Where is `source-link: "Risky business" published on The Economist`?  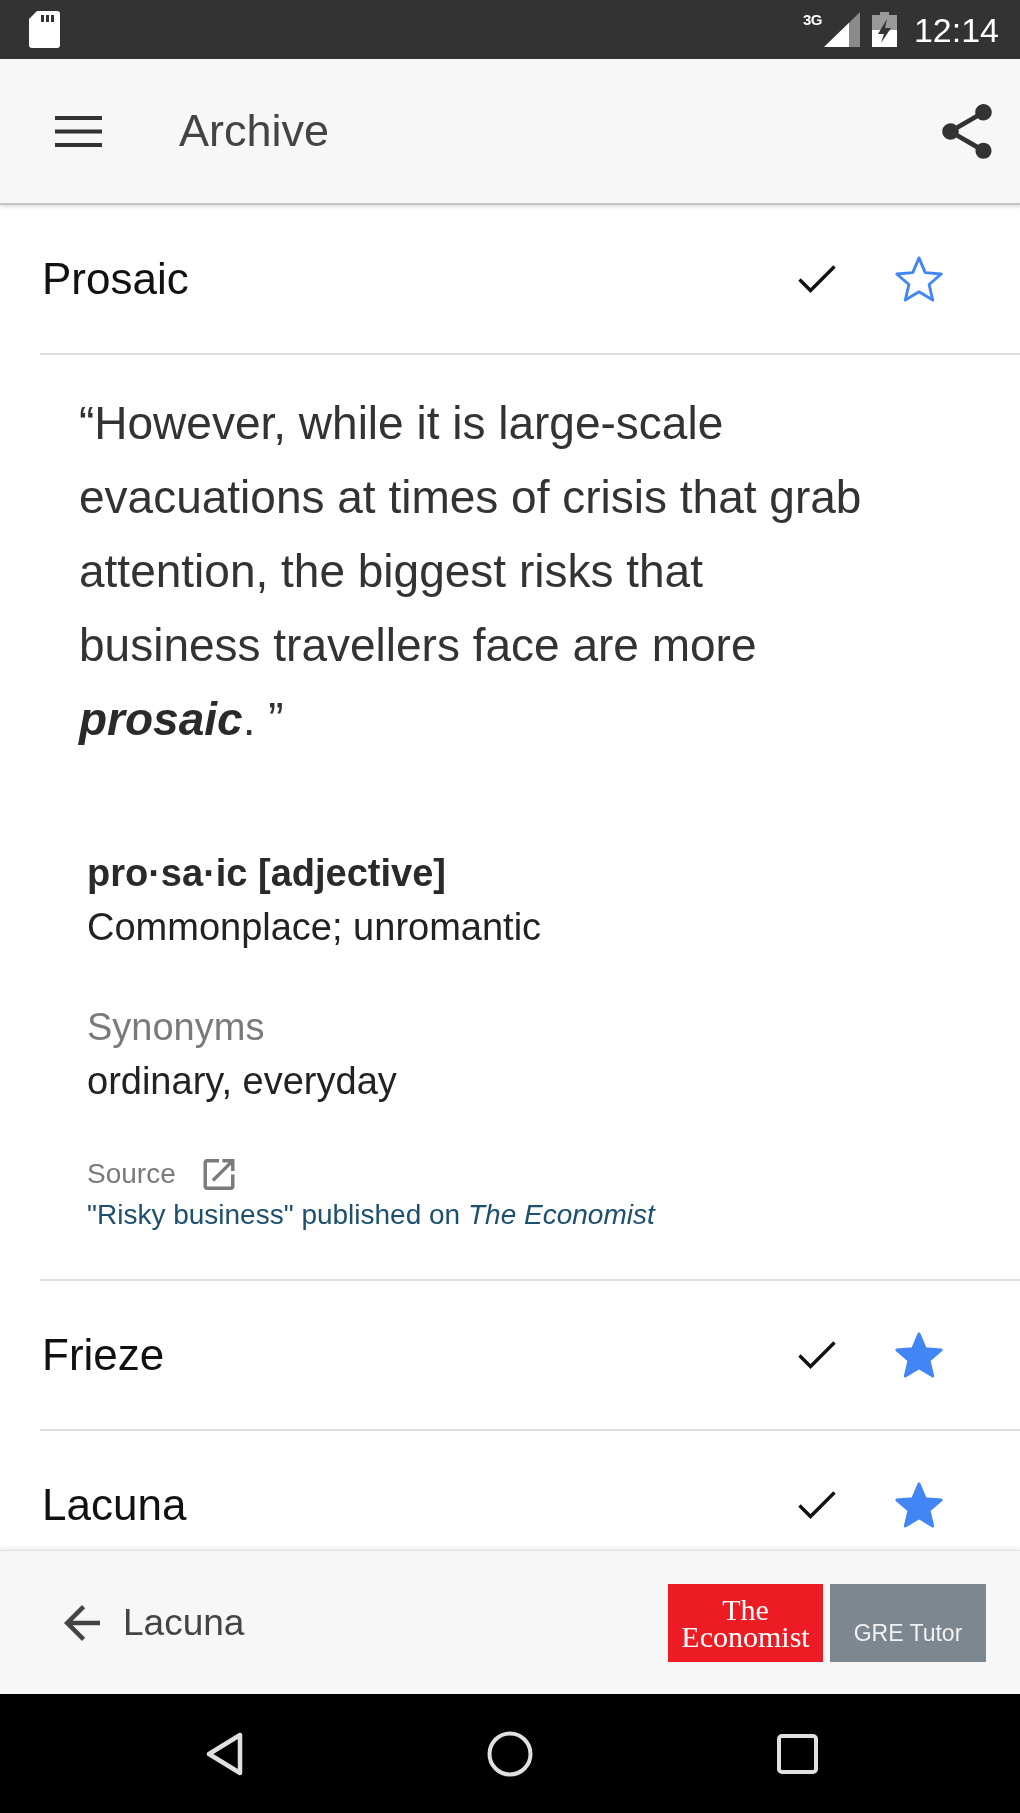
source-link: "Risky business" published on The Economist is located at coordinates (371, 1215).